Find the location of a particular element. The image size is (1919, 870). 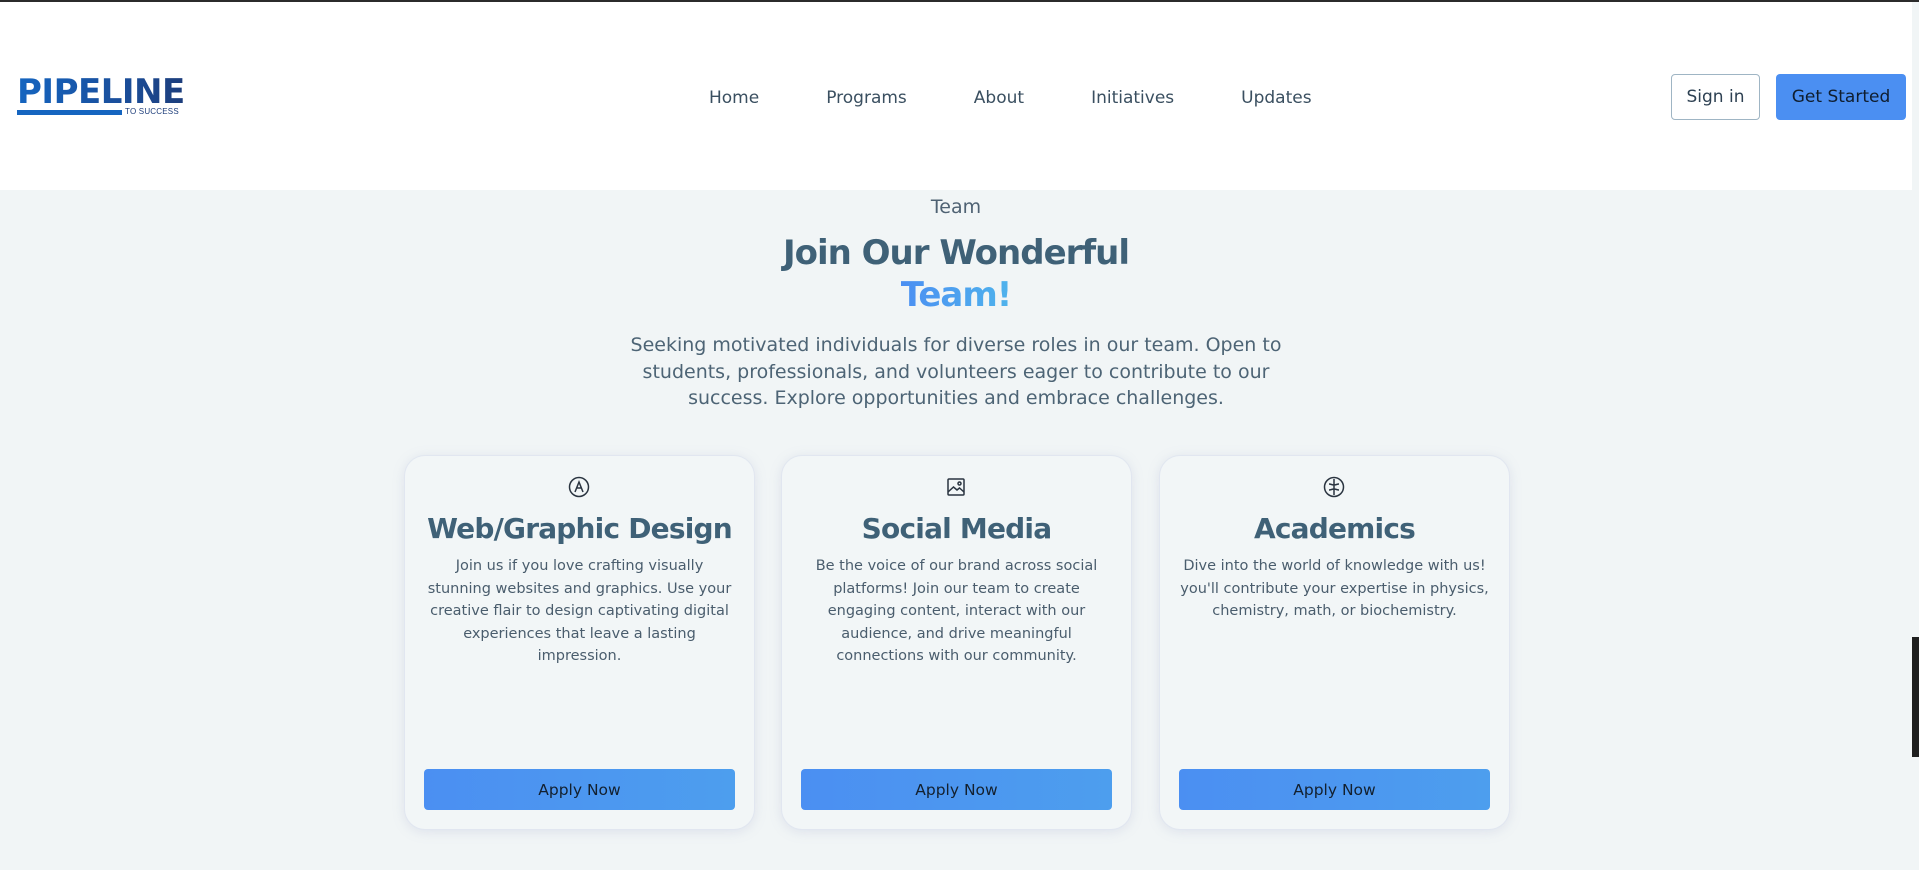

scrollbar-thumb is located at coordinates (1915, 697).